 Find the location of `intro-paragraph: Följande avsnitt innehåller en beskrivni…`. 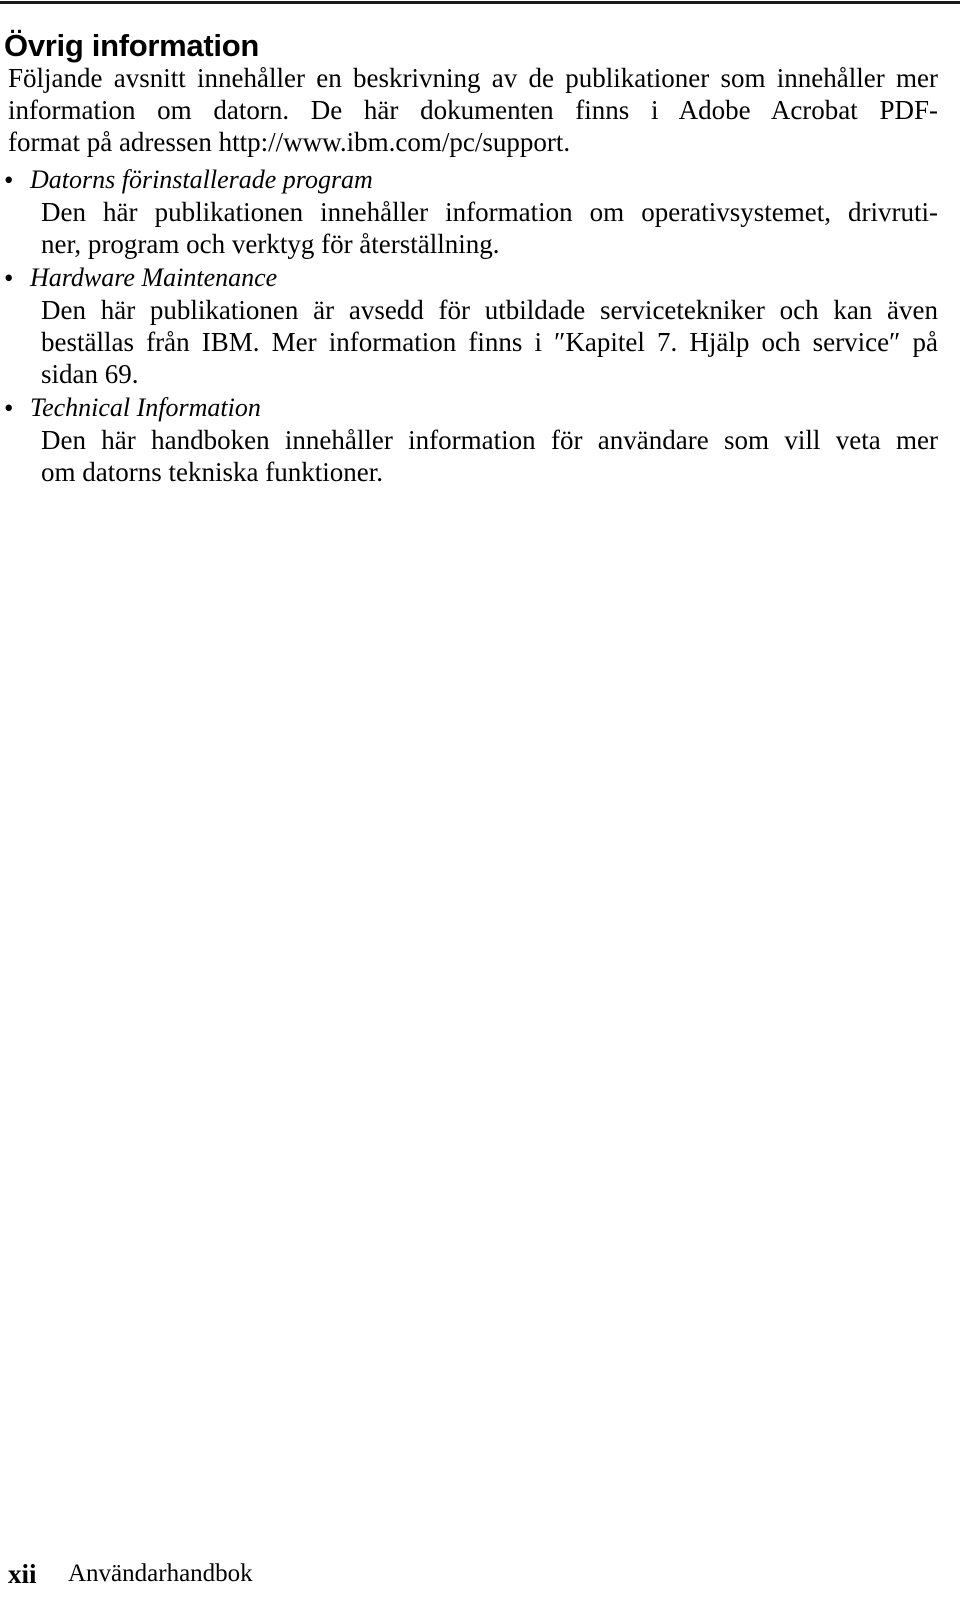

intro-paragraph: Följande avsnitt innehåller en beskrivni… is located at coordinates (480, 110).